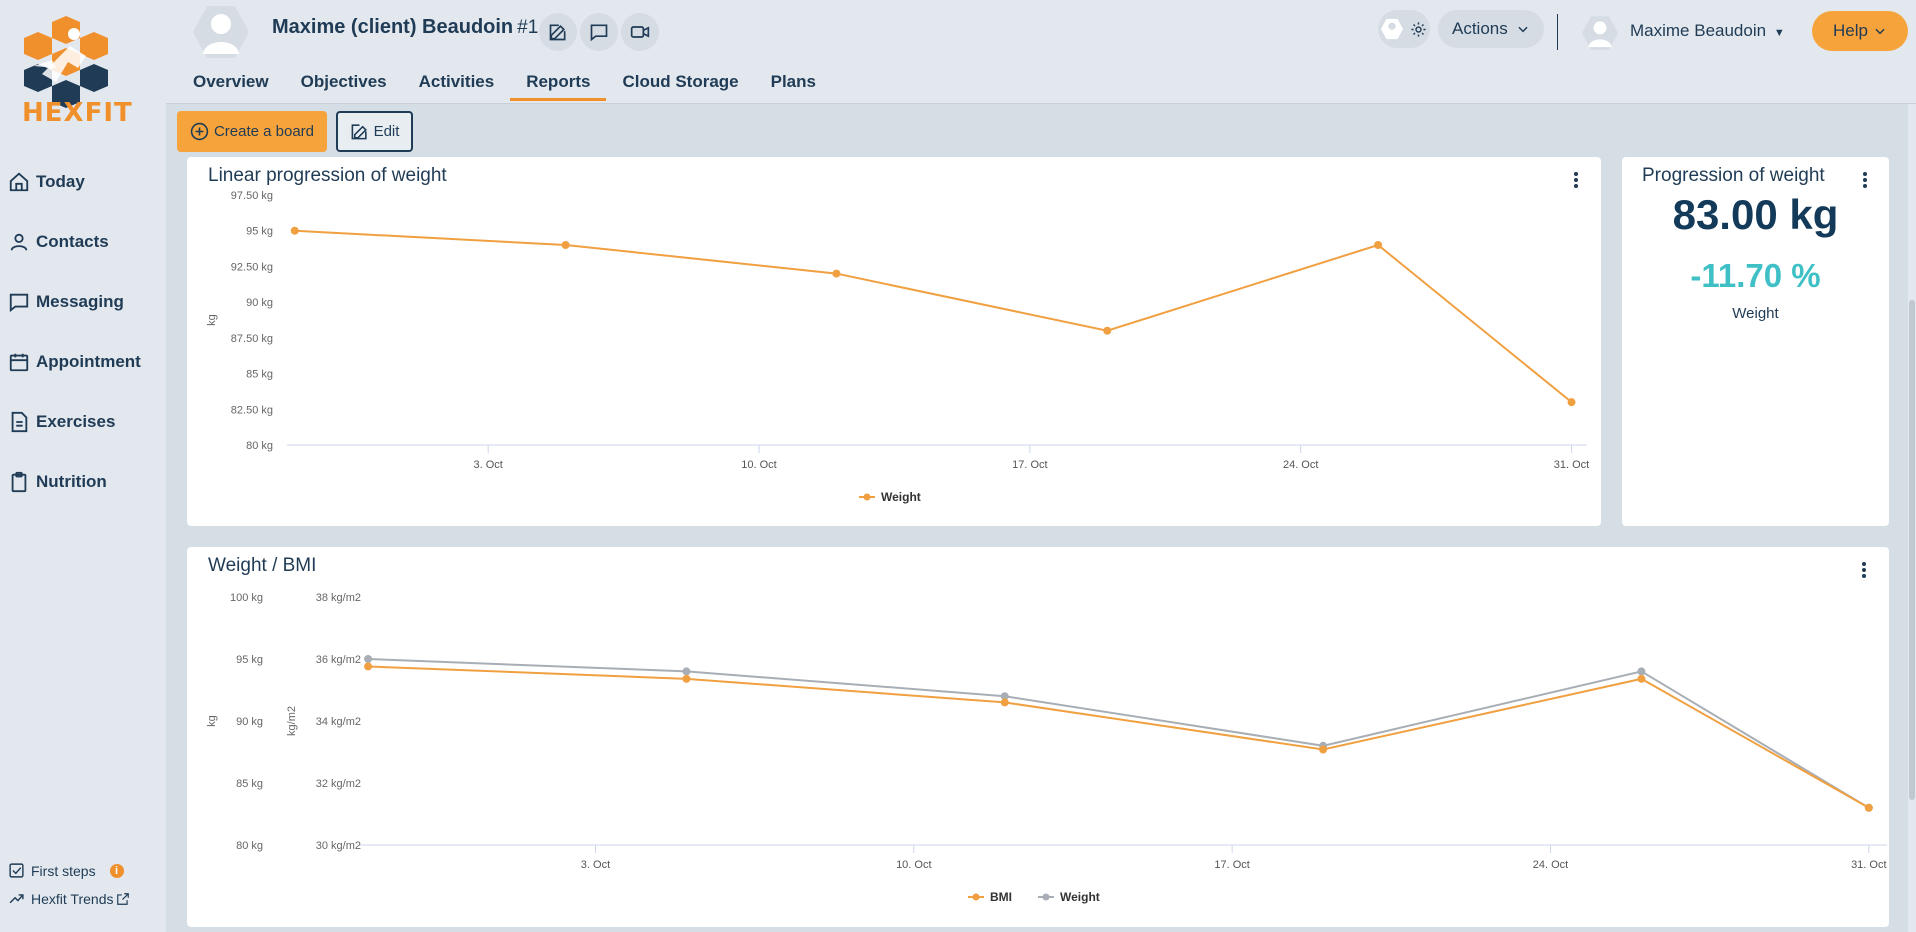  I want to click on coach-settings-button, so click(1404, 29).